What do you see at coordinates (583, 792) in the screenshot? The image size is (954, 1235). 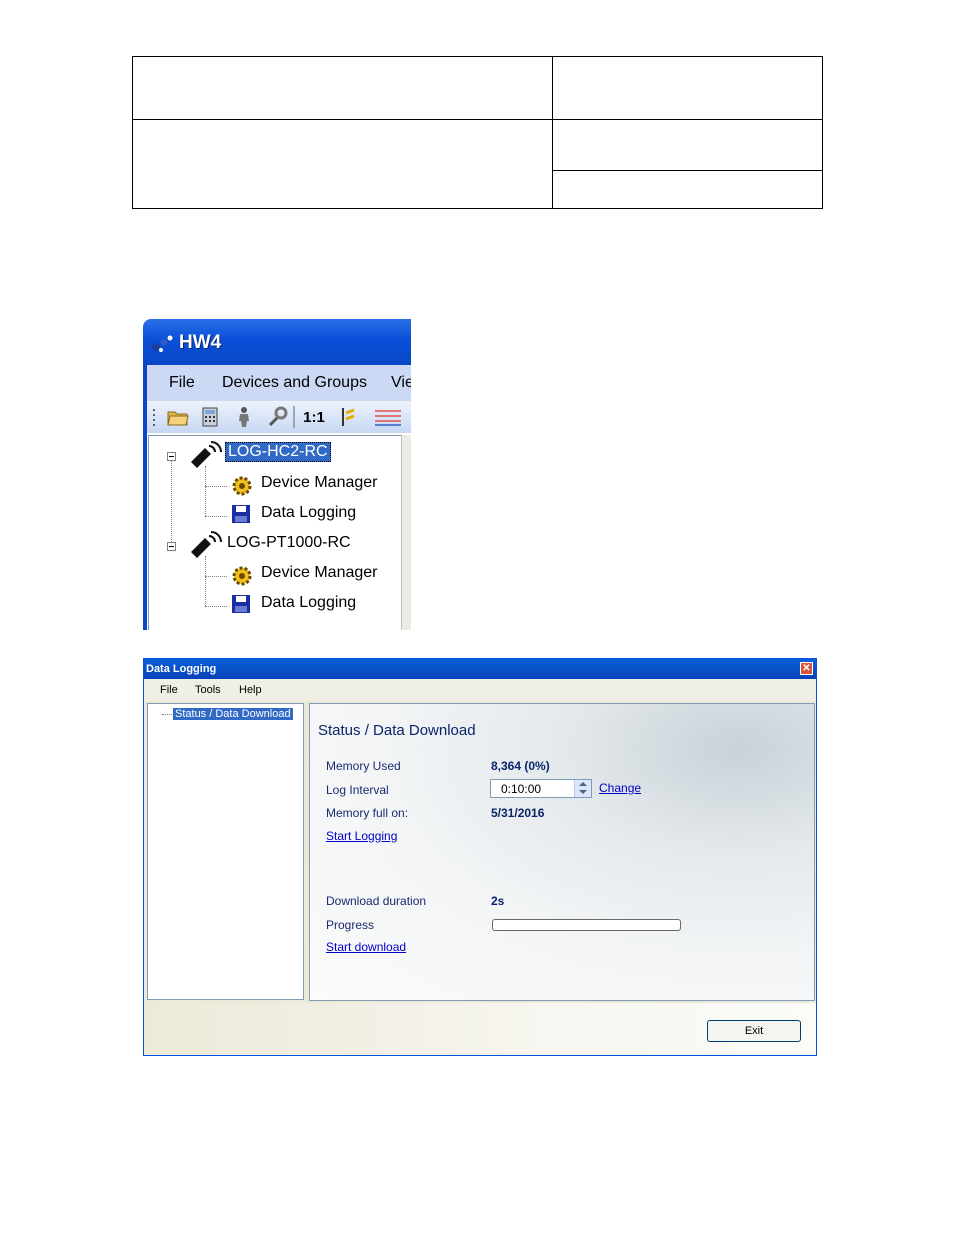 I see `spin-down-icon` at bounding box center [583, 792].